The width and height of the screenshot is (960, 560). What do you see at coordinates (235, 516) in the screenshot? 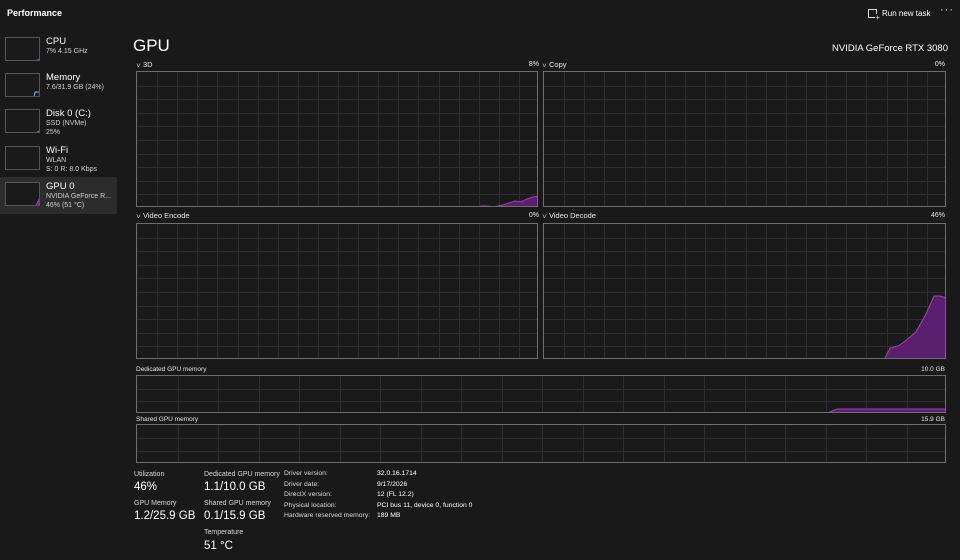
I see `shared-memory-stat-value: 0.1/15.9 GB` at bounding box center [235, 516].